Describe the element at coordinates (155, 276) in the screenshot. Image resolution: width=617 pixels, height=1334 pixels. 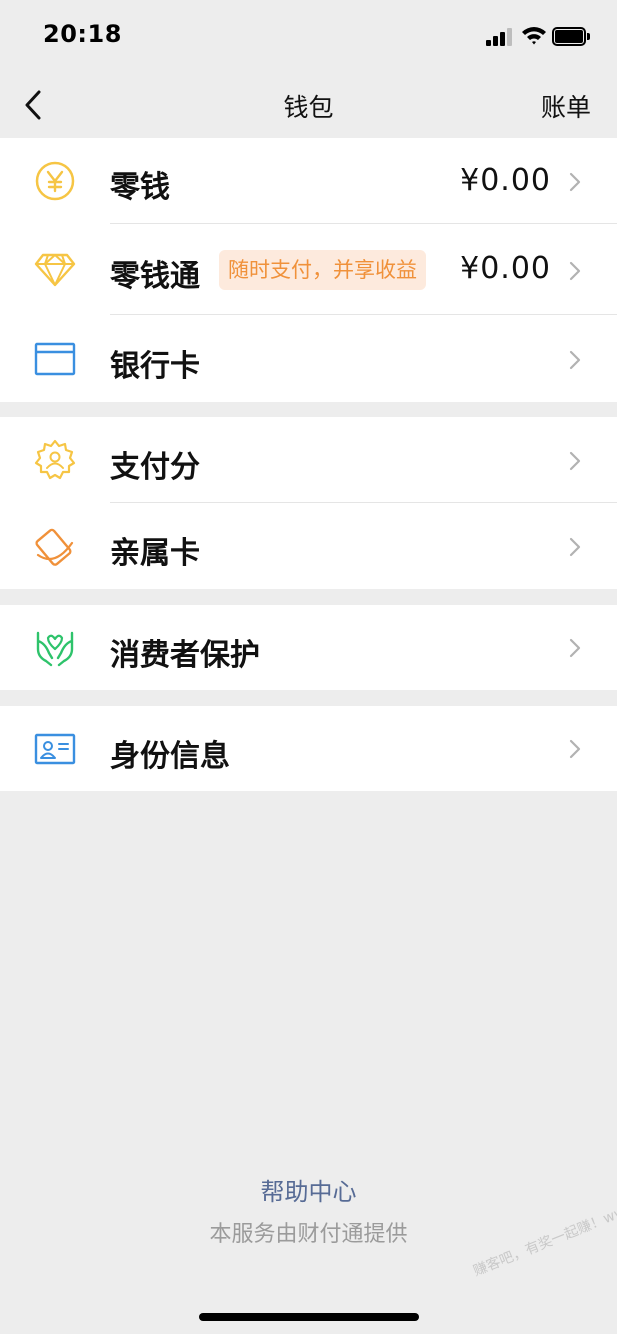
I see `row-label: 零钱通` at that location.